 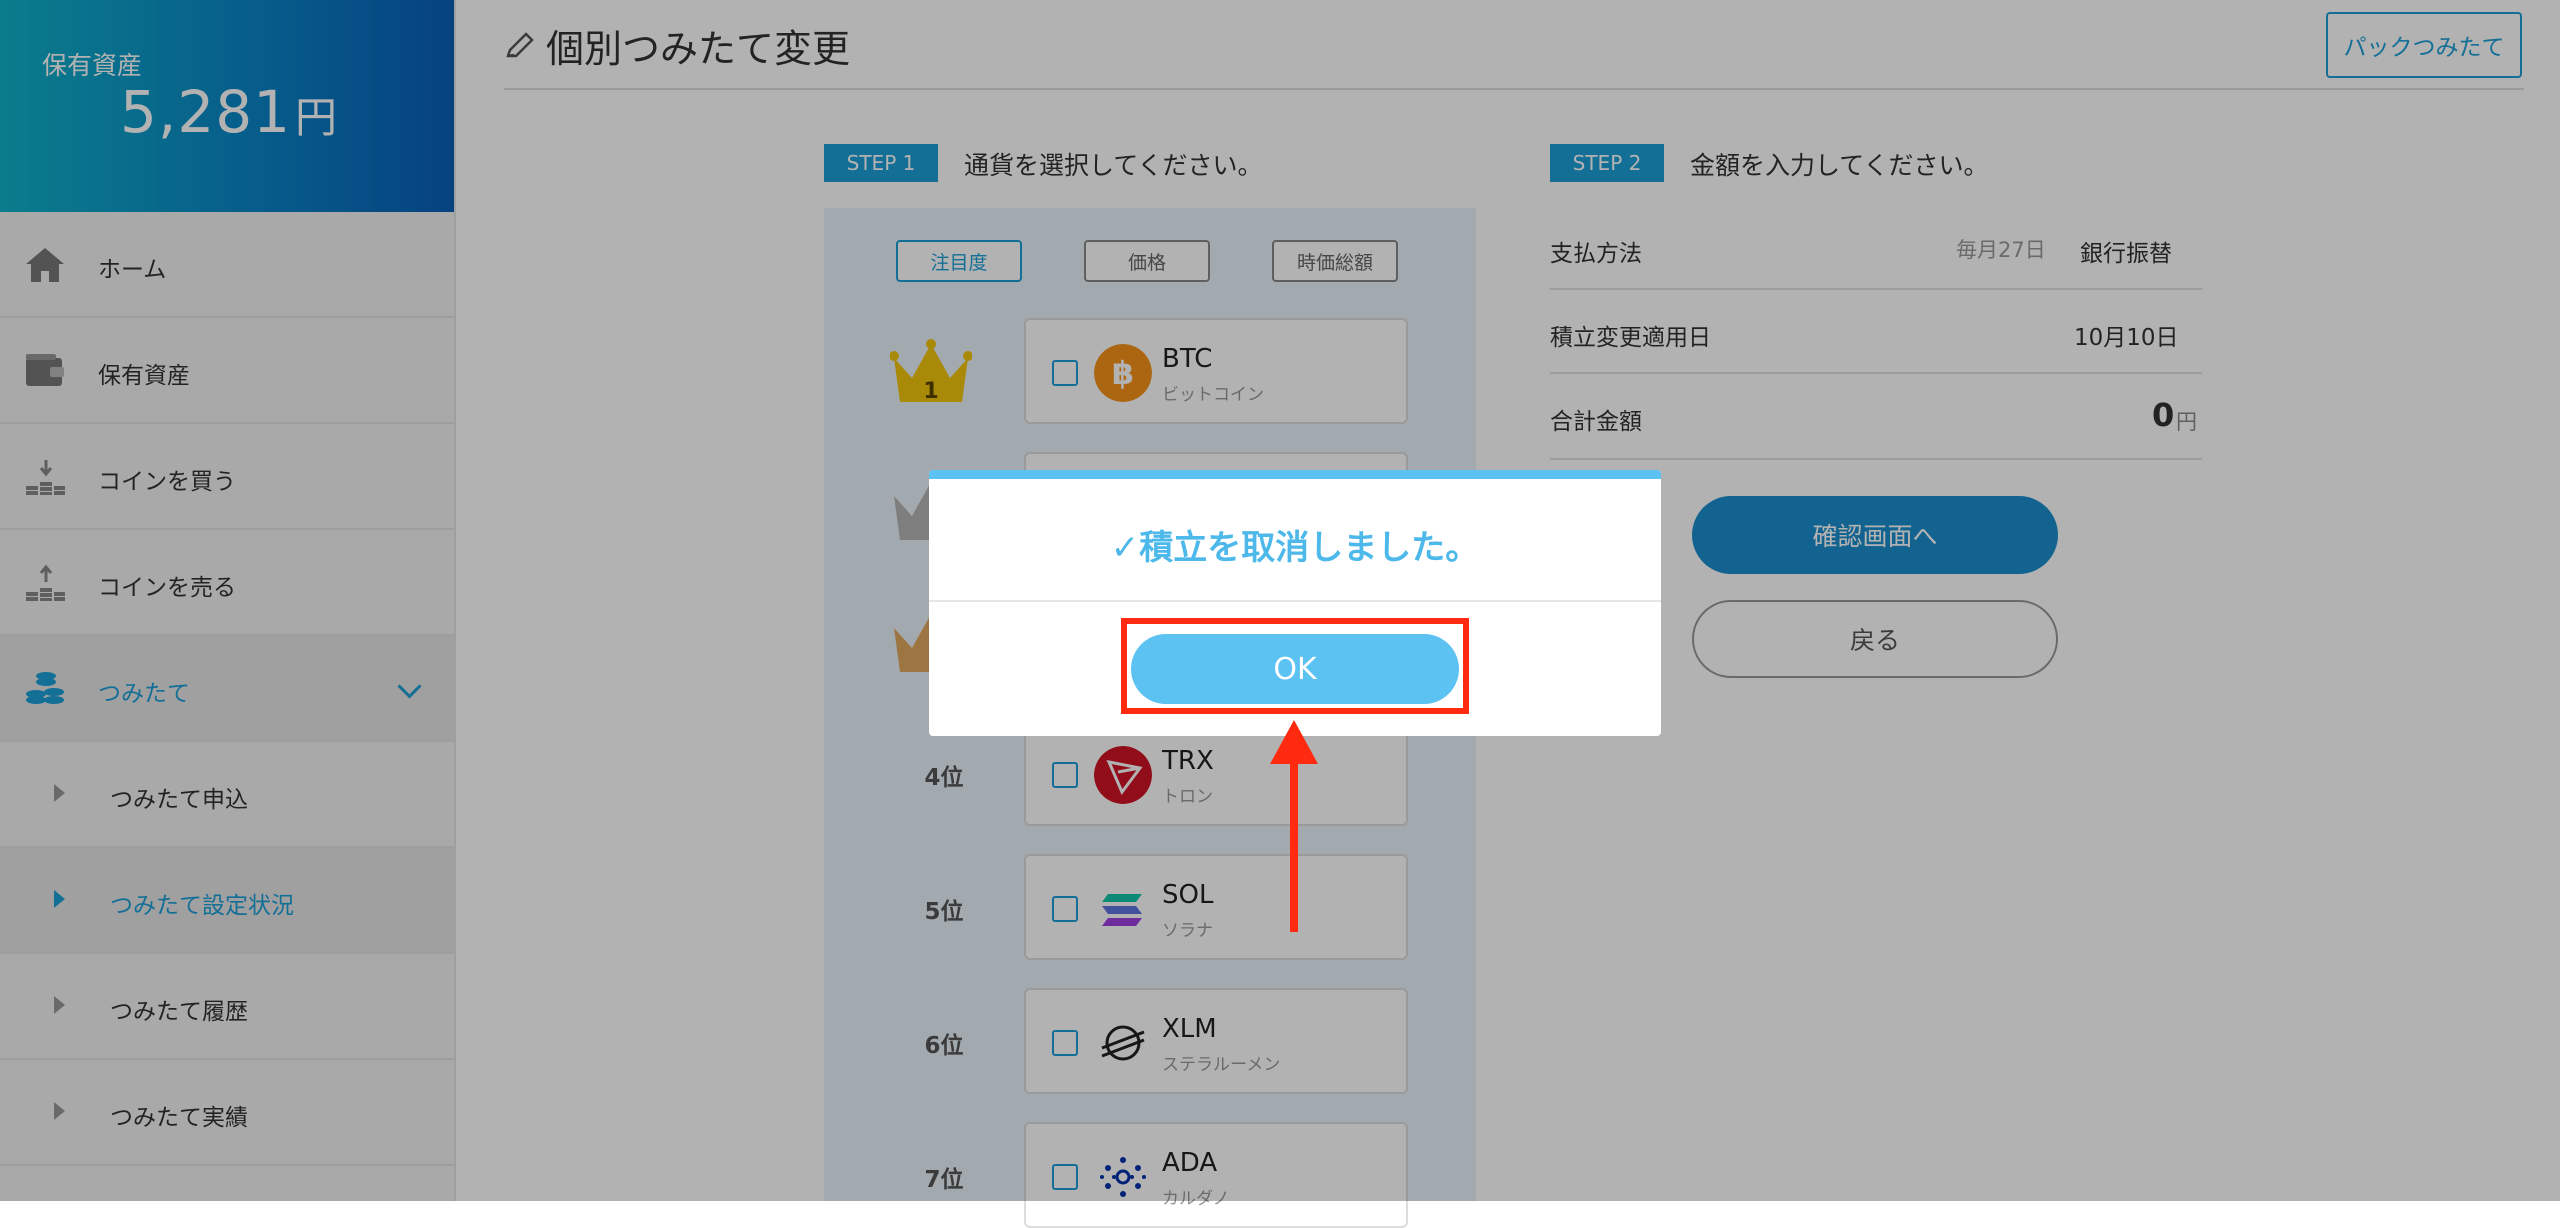 What do you see at coordinates (1294, 842) in the screenshot?
I see `arrow-shaft` at bounding box center [1294, 842].